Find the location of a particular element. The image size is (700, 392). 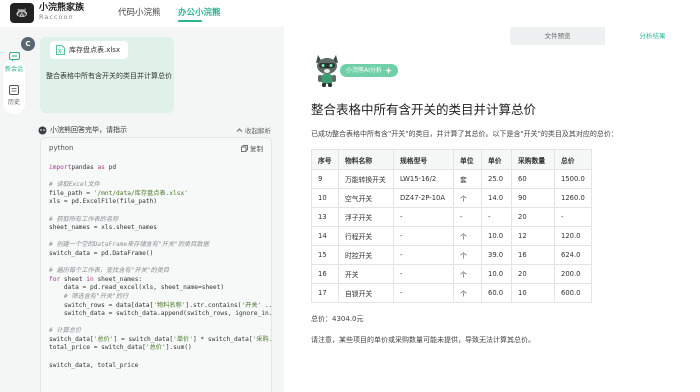

column-header: 序号 is located at coordinates (325, 159).